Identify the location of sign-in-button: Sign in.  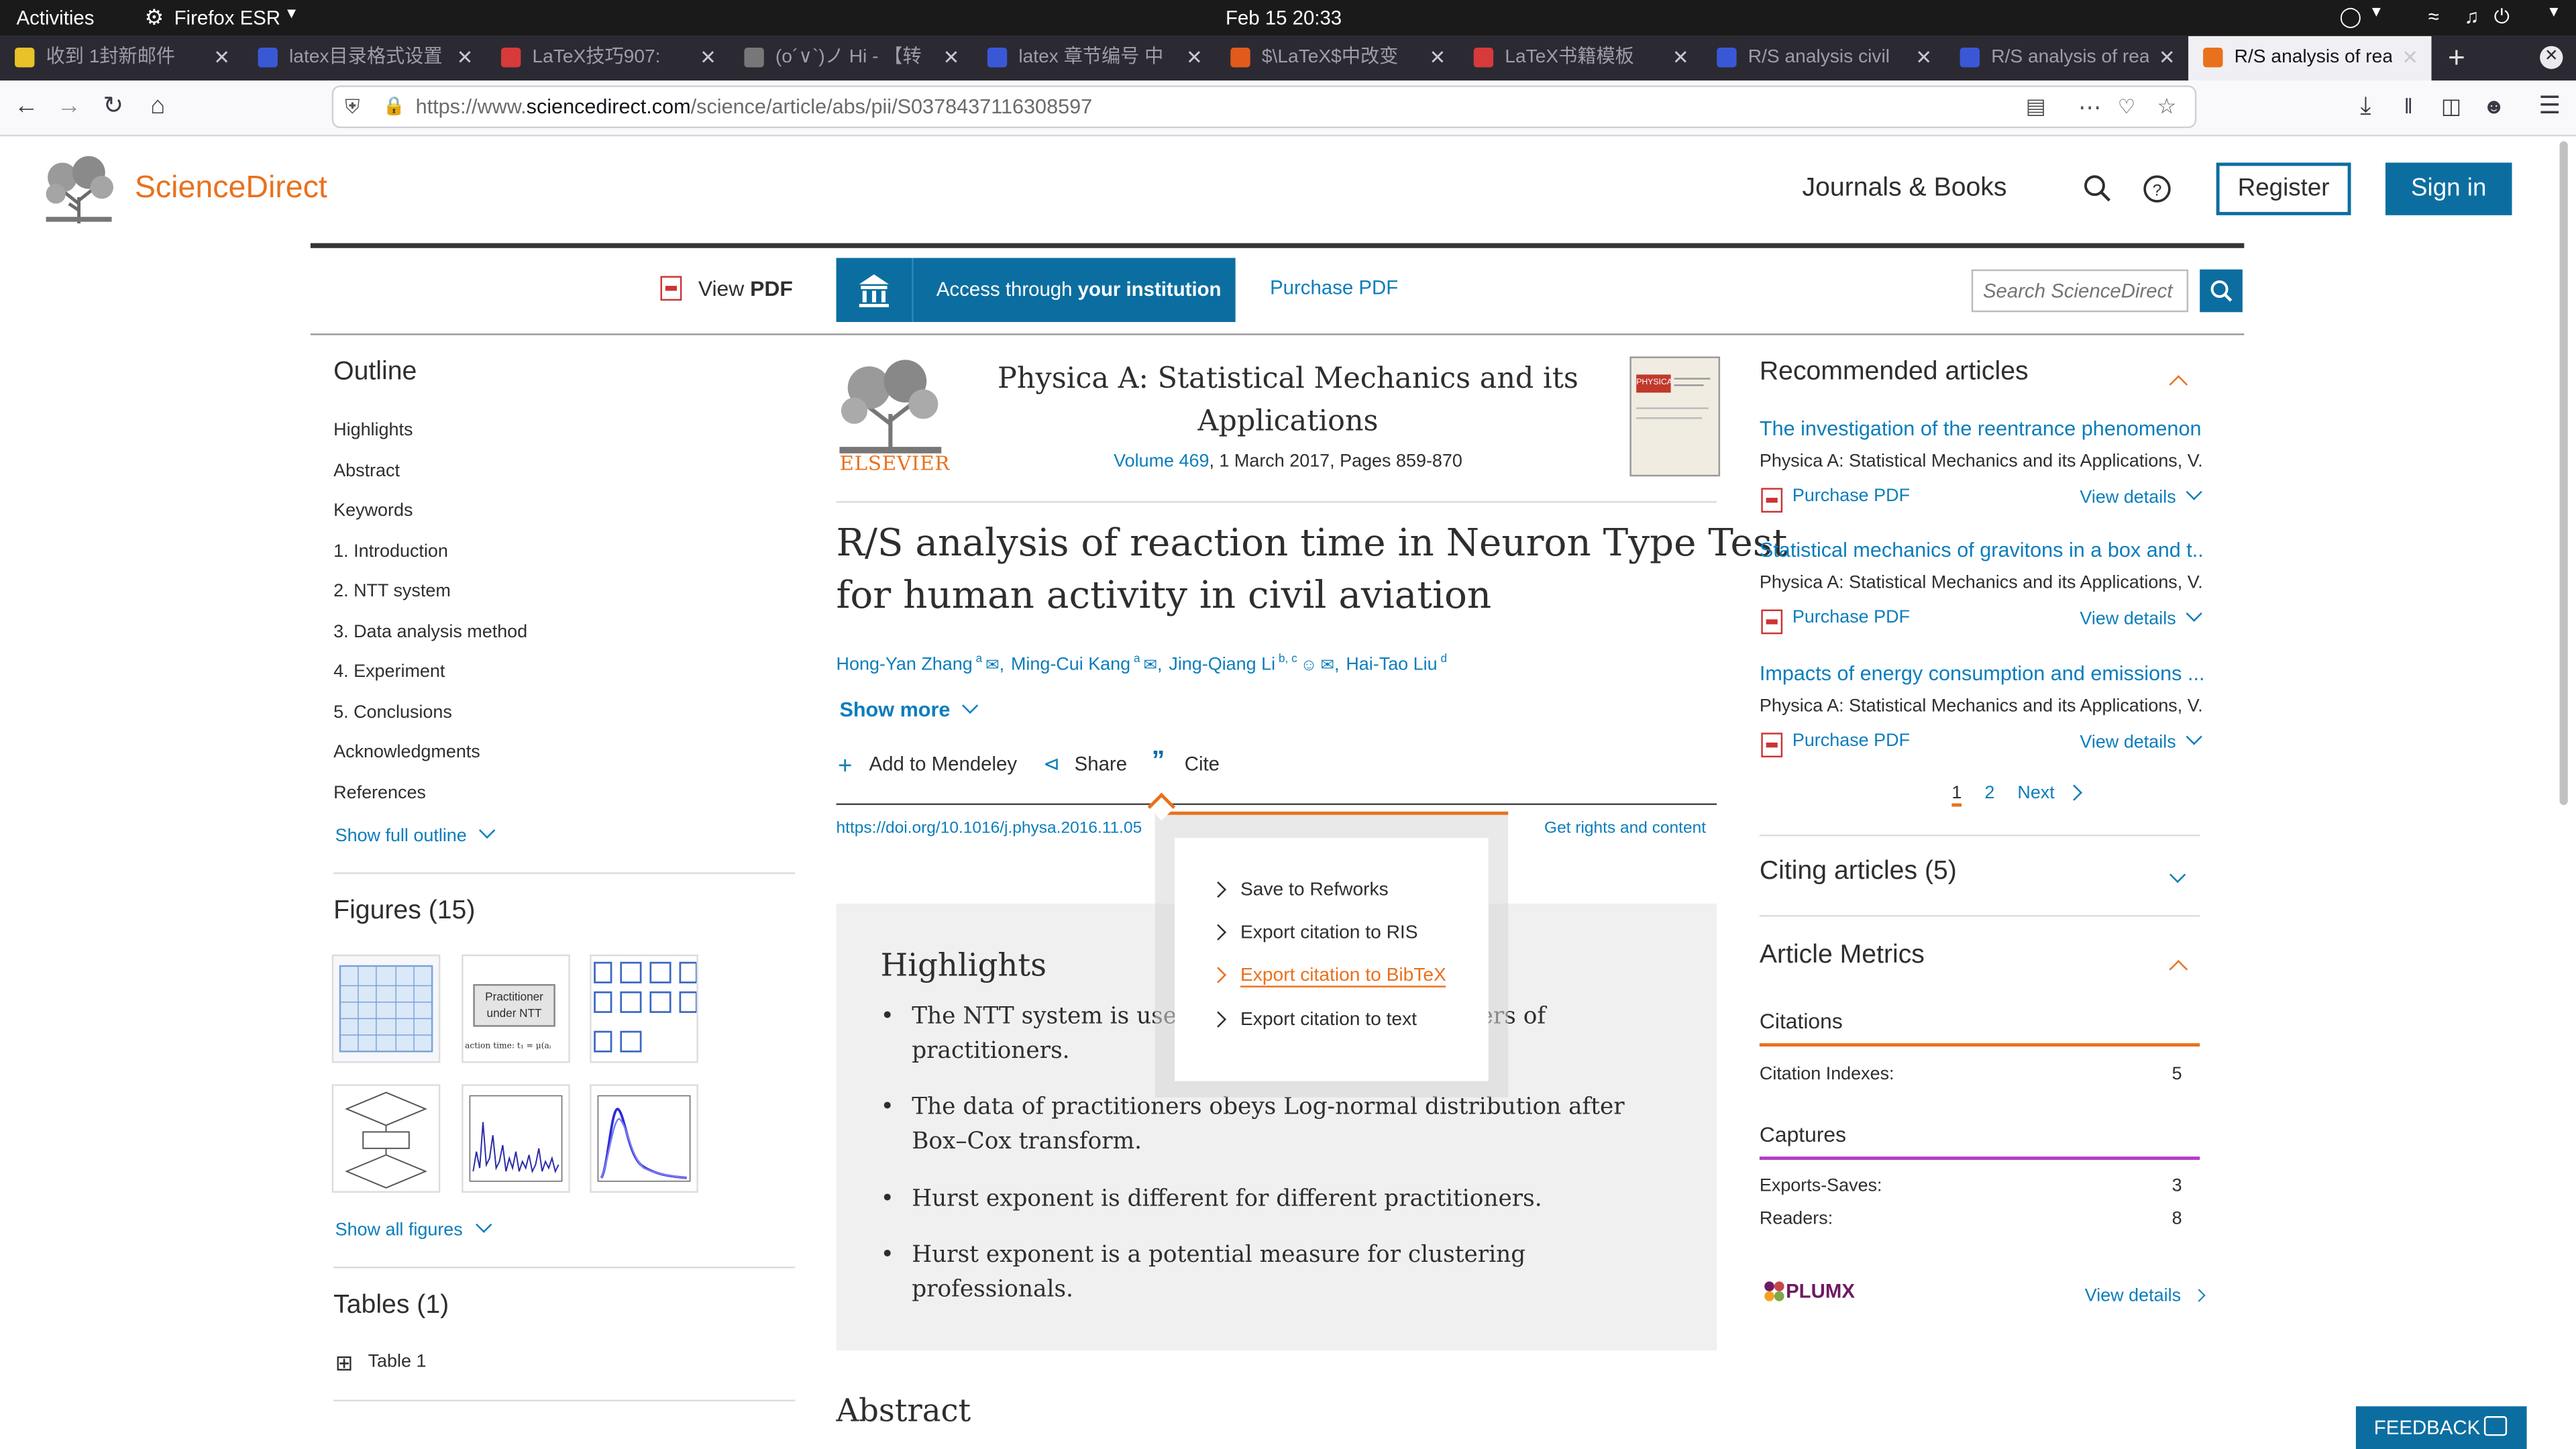
(2448, 188).